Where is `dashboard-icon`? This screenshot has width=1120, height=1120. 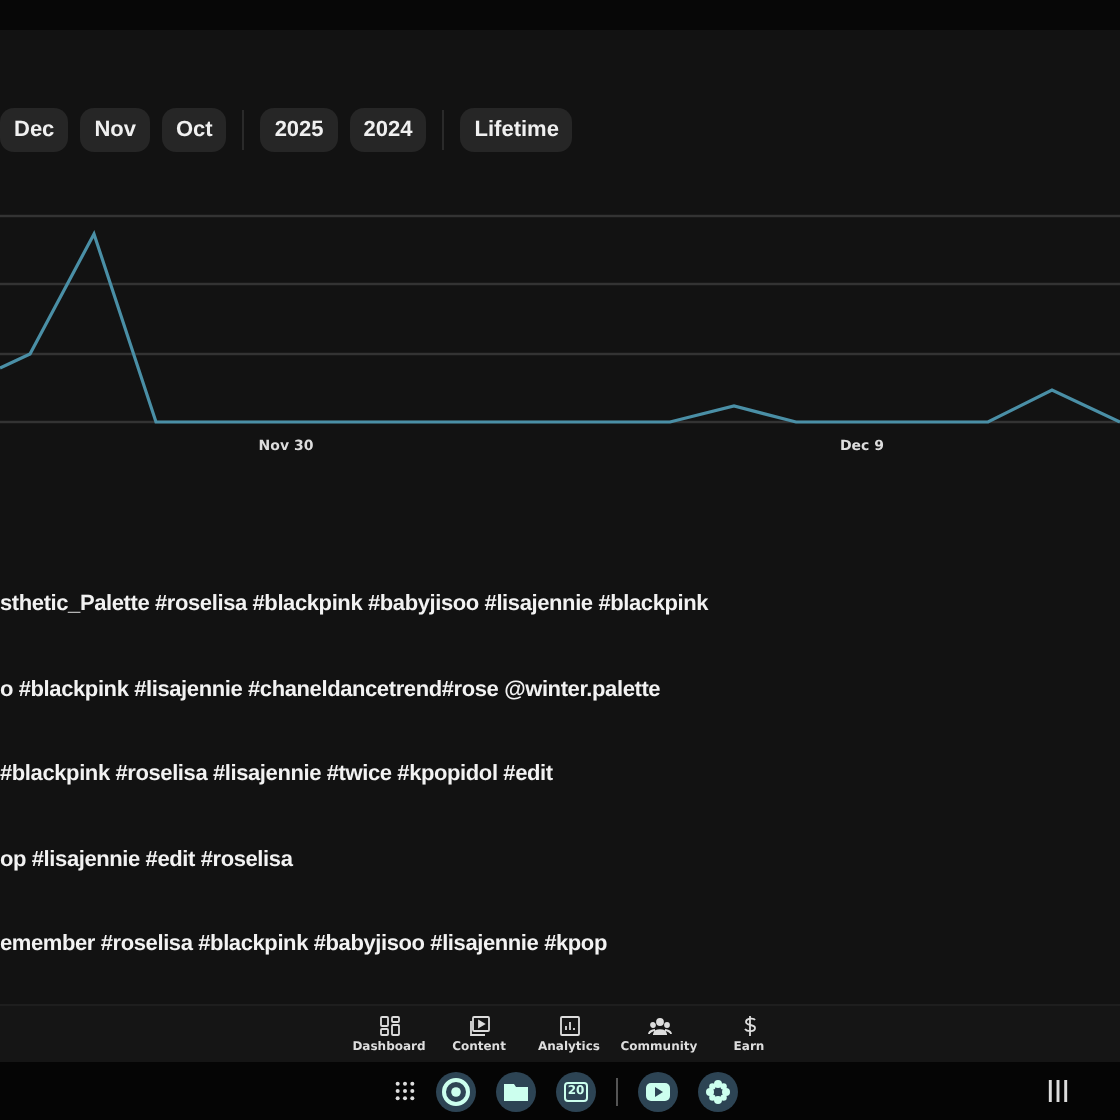
dashboard-icon is located at coordinates (389, 1026).